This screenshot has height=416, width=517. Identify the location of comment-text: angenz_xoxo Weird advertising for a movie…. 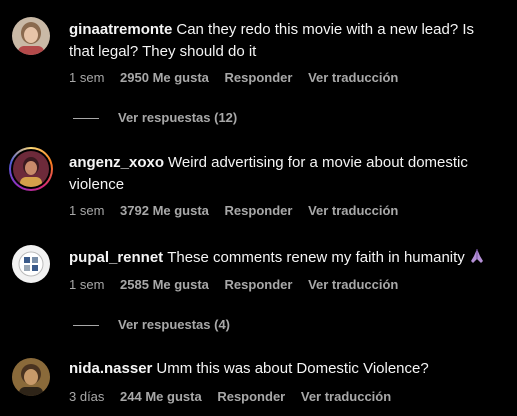
(284, 174).